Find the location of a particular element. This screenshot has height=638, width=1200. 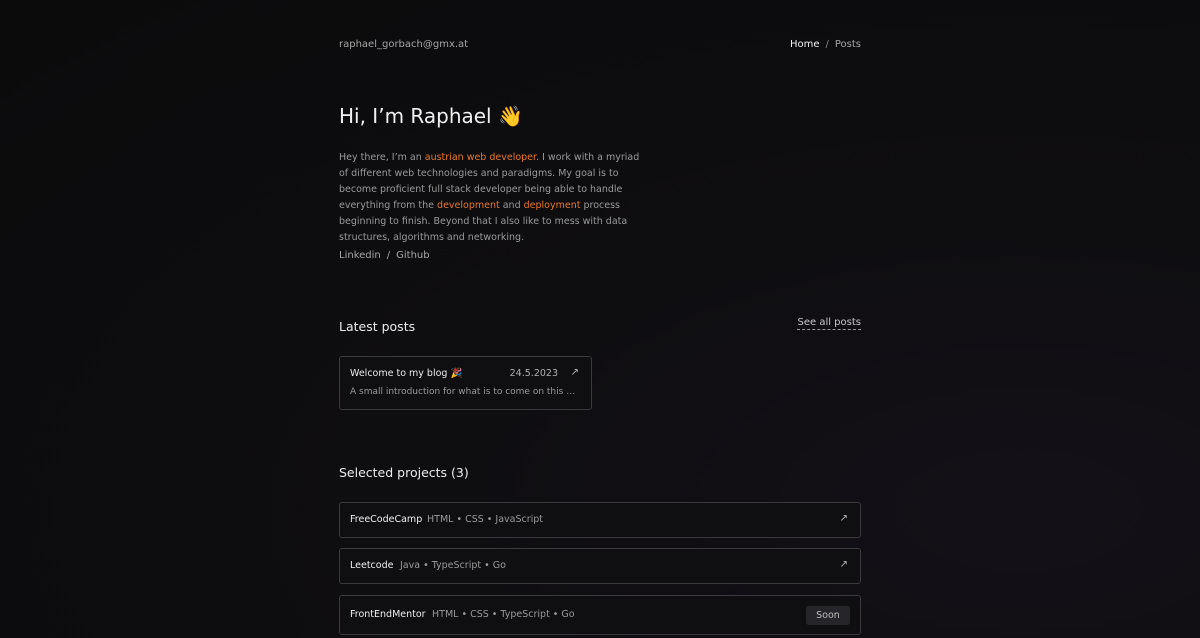

project-card-freecodecamp: FreeCodeCamp HTML • CSS • JavaScript ↗ is located at coordinates (600, 520).